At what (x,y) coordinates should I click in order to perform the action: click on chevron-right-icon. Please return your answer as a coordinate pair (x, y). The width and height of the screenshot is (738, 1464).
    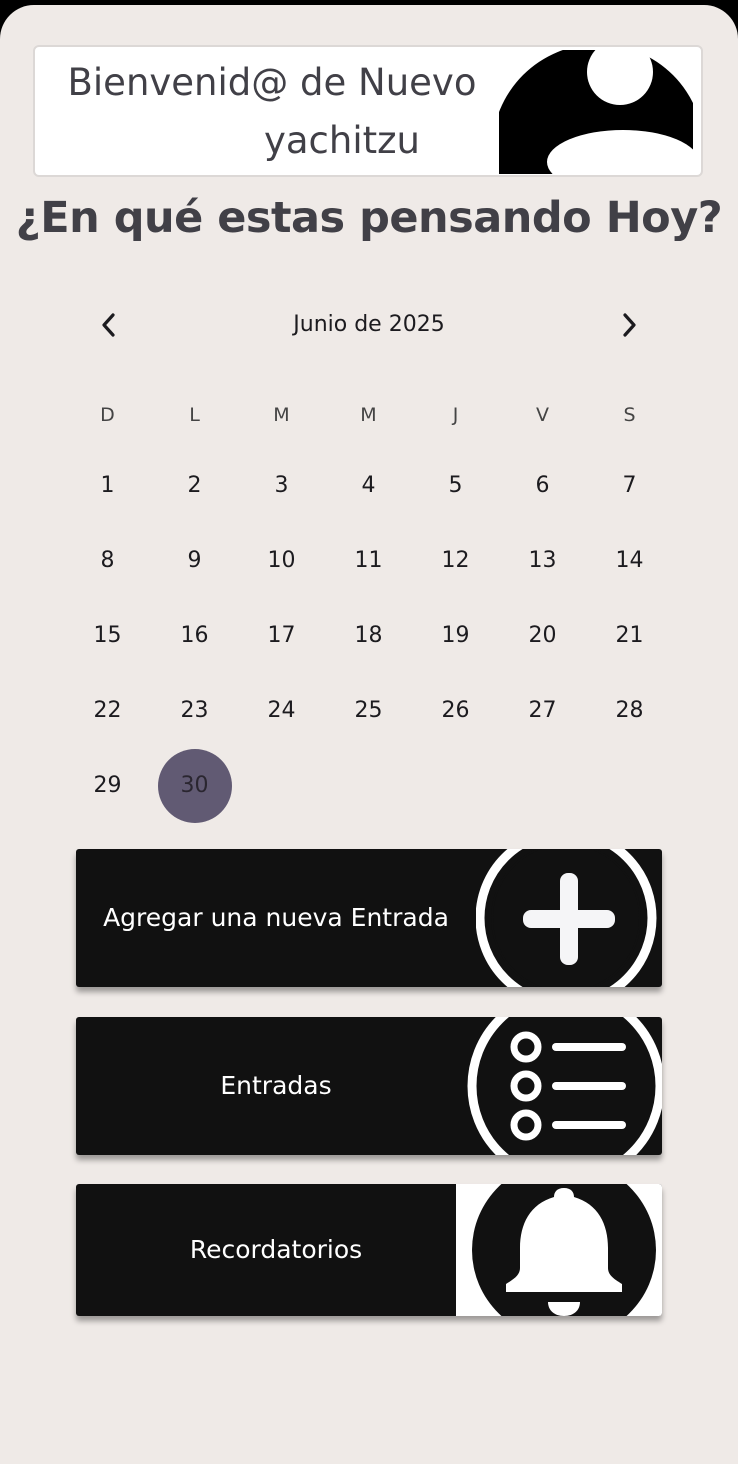
    Looking at the image, I should click on (629, 325).